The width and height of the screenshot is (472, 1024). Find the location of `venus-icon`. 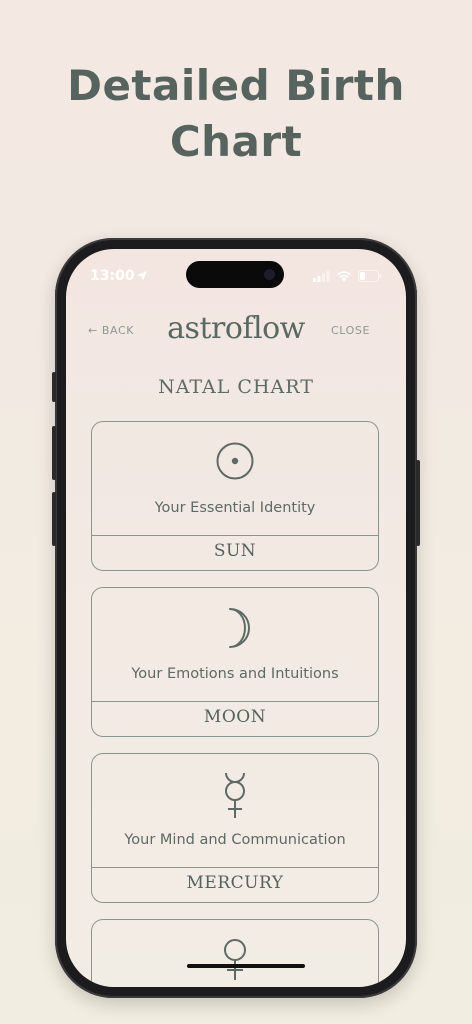

venus-icon is located at coordinates (235, 962).